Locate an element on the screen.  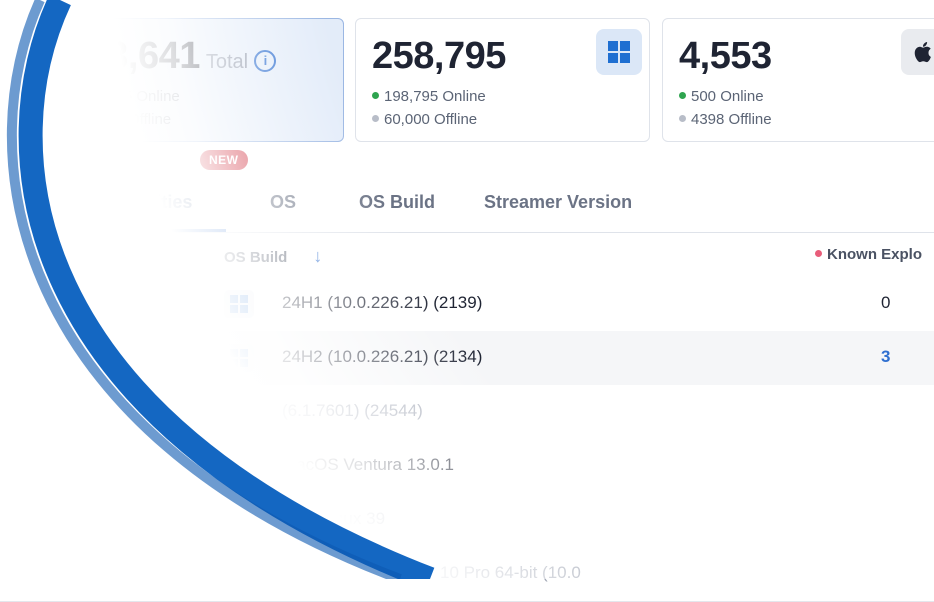
tab-os: OS is located at coordinates (283, 202).